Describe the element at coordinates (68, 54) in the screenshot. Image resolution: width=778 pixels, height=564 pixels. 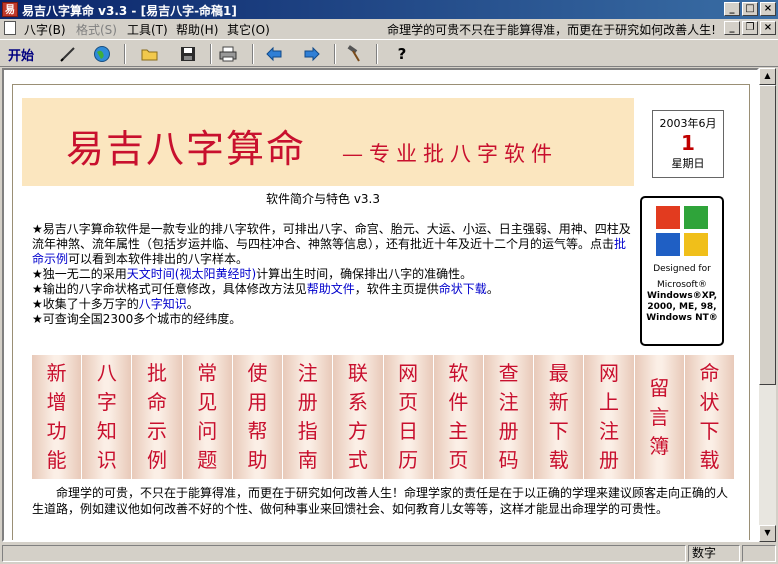
I see `pen-icon` at that location.